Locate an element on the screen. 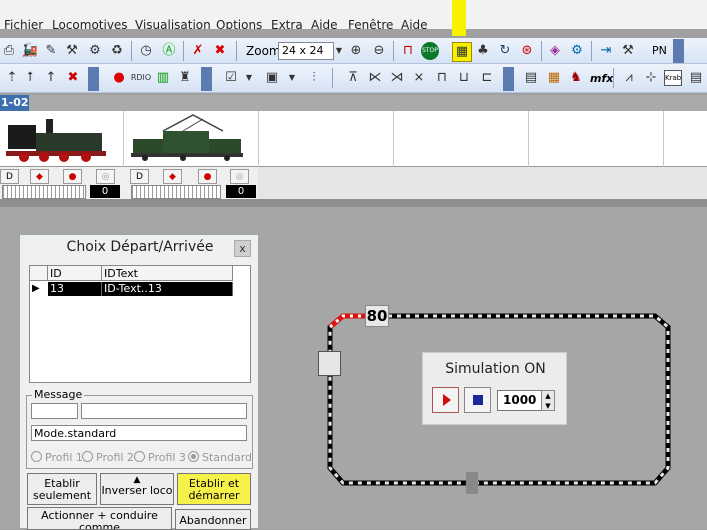  abandon-button: Abandonner is located at coordinates (213, 519).